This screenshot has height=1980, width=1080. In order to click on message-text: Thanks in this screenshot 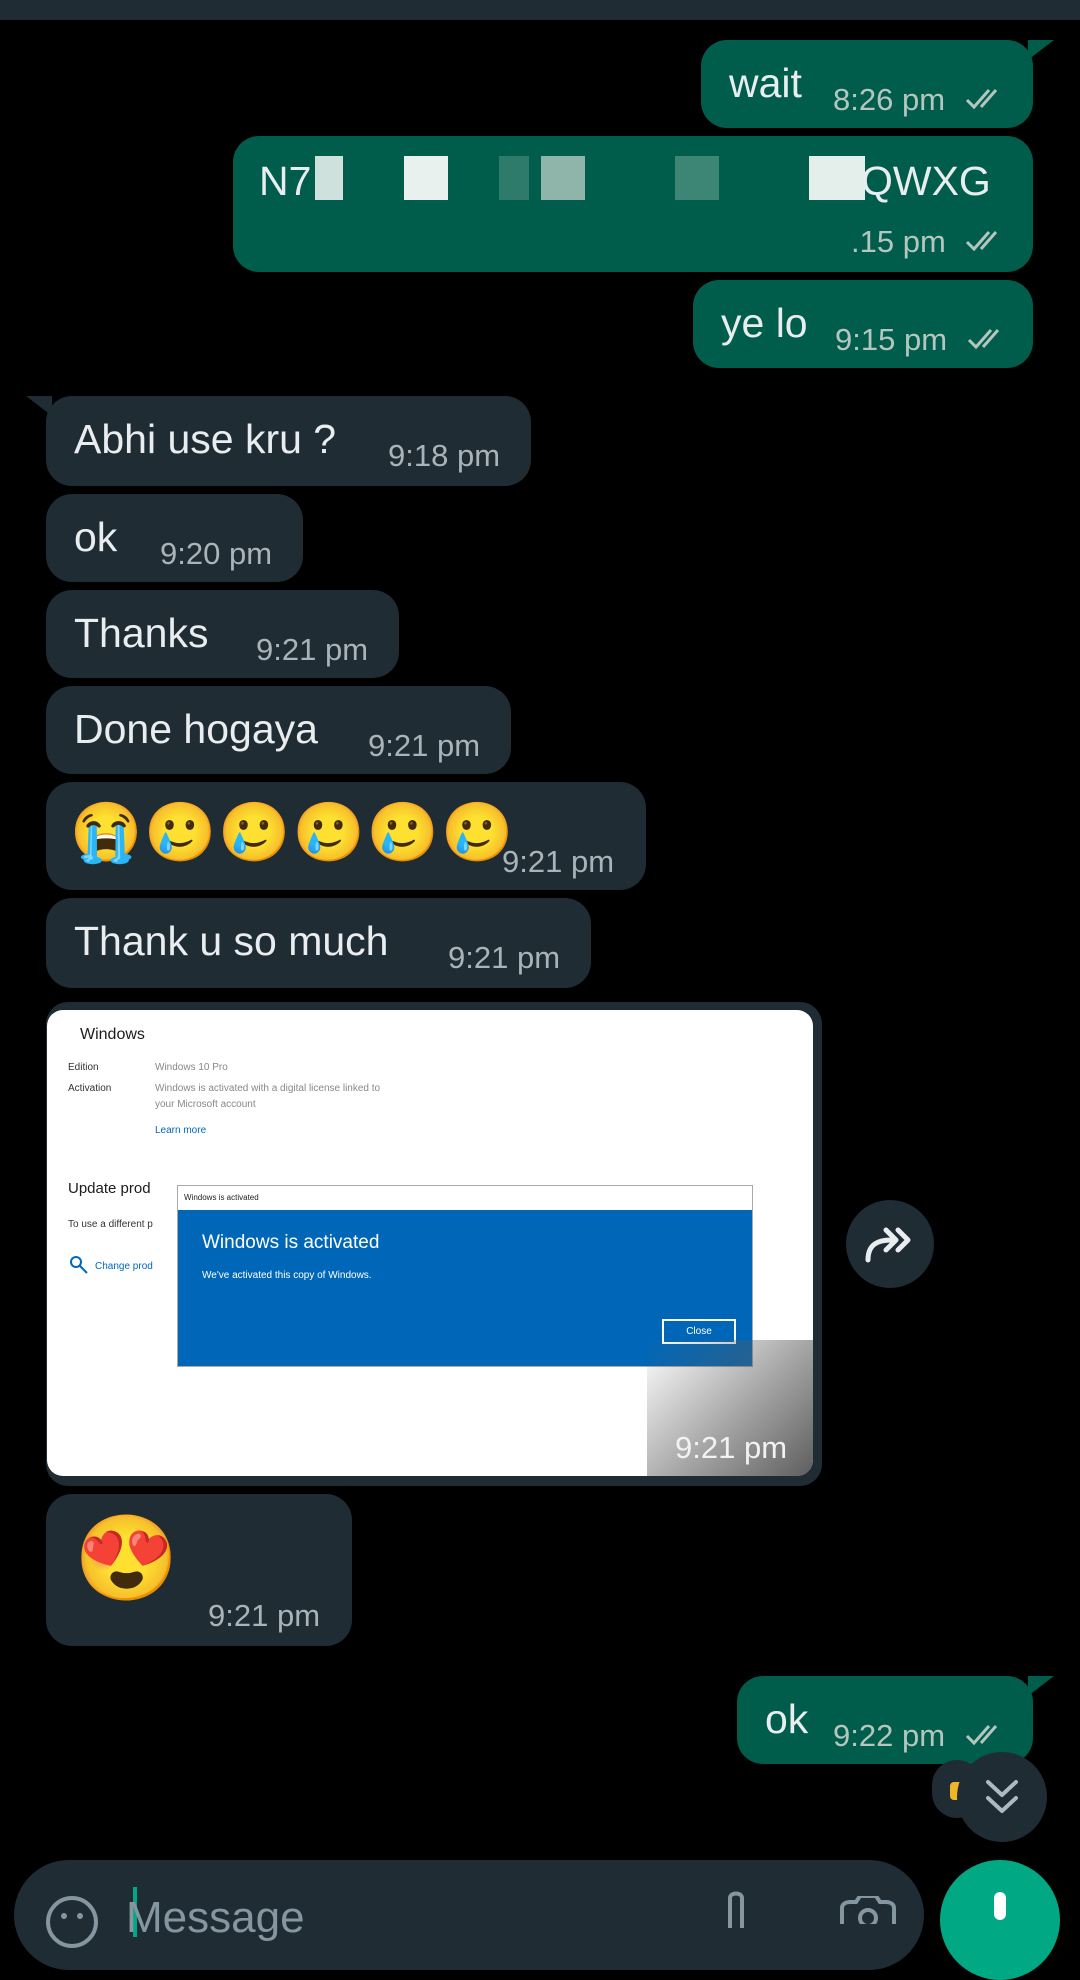, I will do `click(141, 633)`.